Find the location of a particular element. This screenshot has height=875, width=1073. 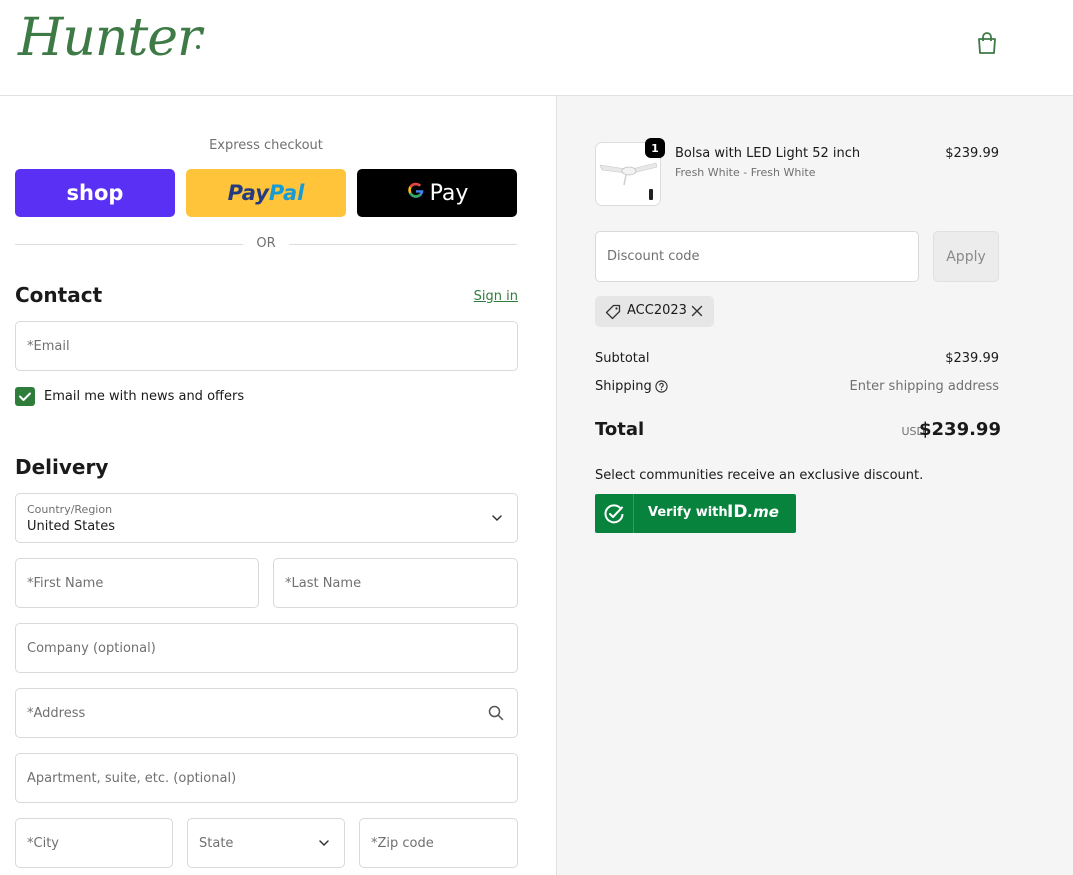

header: Hunter is located at coordinates (536, 48).